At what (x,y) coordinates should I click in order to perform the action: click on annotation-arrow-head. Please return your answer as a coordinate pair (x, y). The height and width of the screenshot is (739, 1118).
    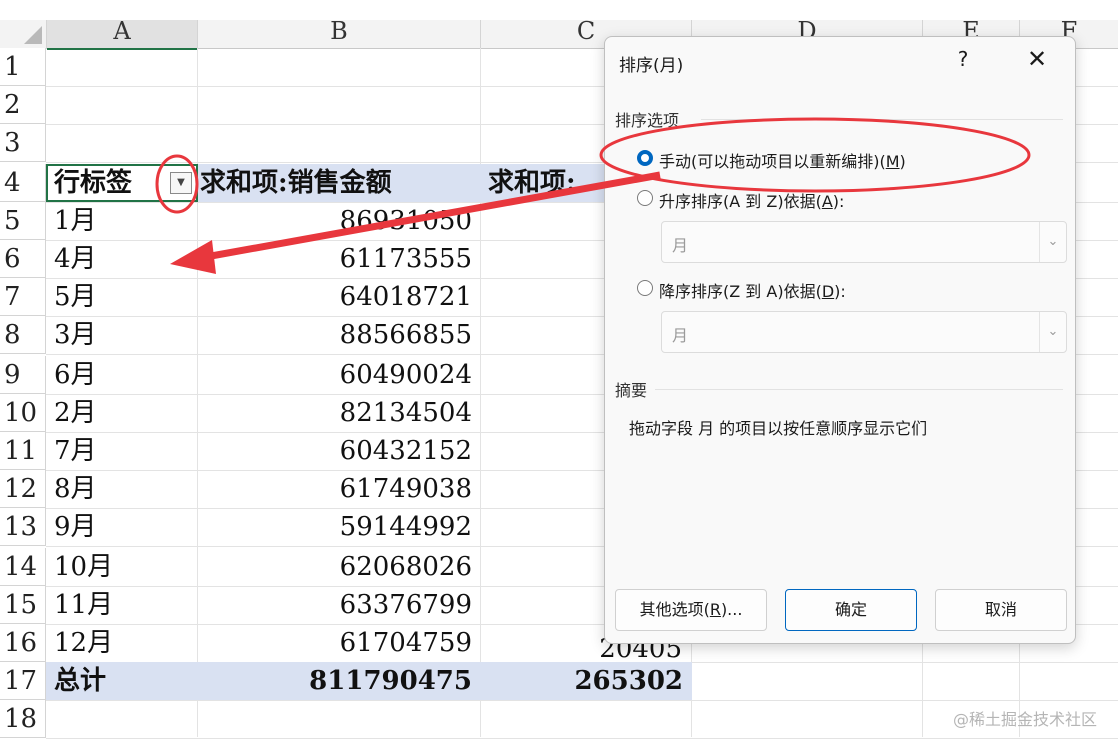
    Looking at the image, I should click on (193, 257).